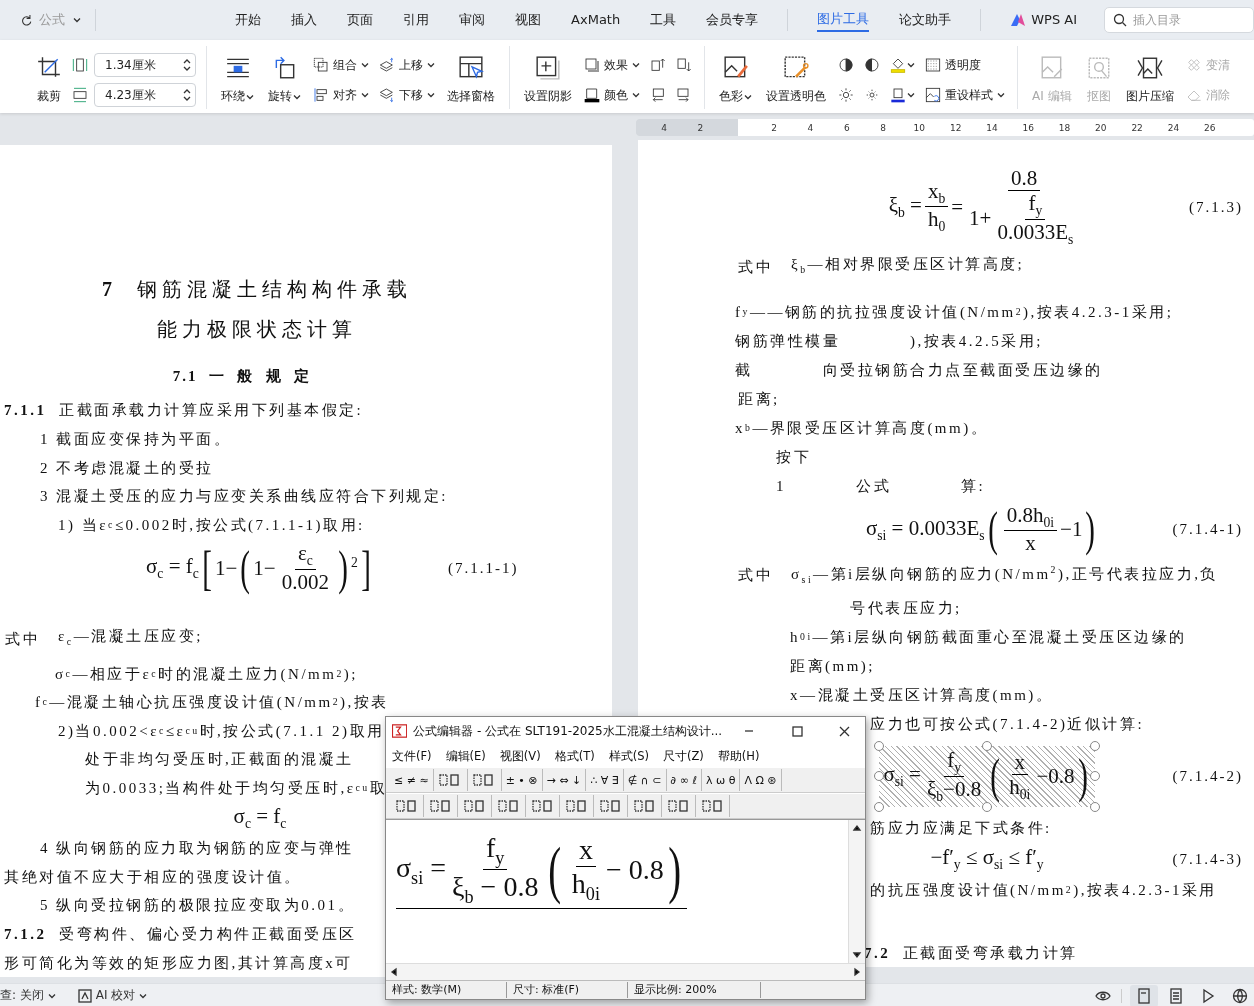  I want to click on ribbon-button: 重设样式, so click(965, 95).